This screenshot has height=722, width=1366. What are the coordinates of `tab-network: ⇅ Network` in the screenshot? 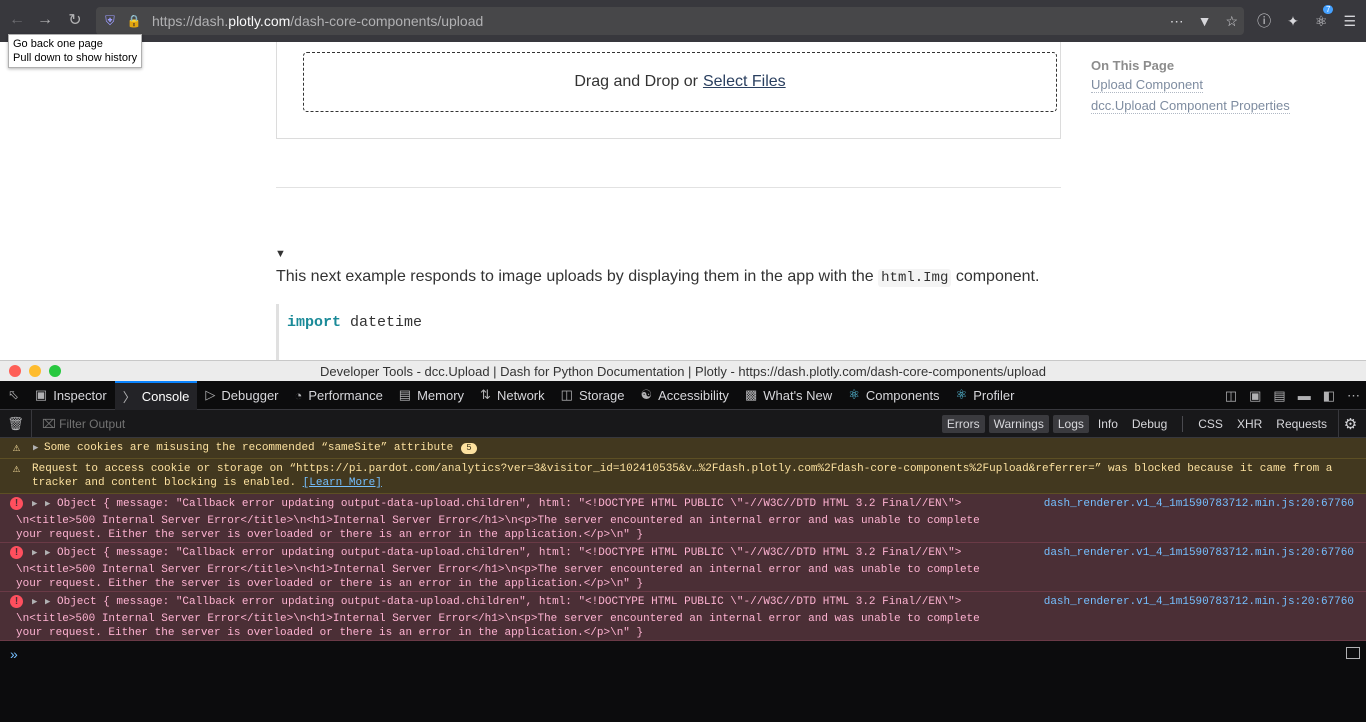 It's located at (512, 395).